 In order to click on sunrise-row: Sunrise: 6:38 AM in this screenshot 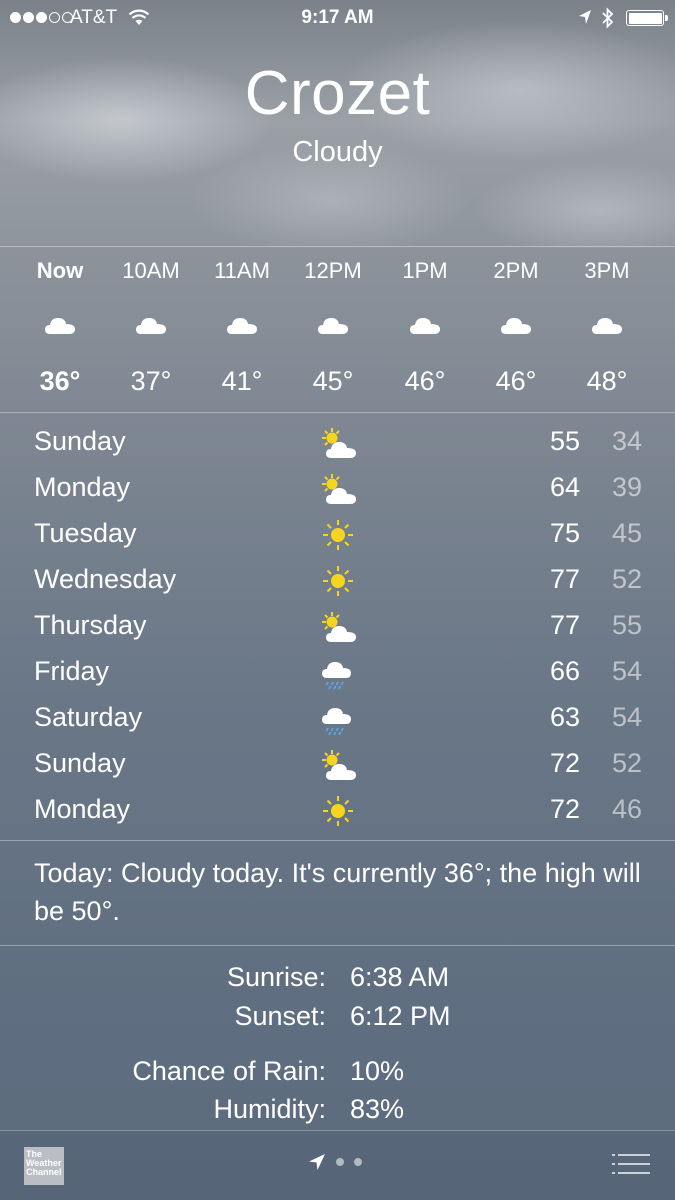, I will do `click(337, 981)`.